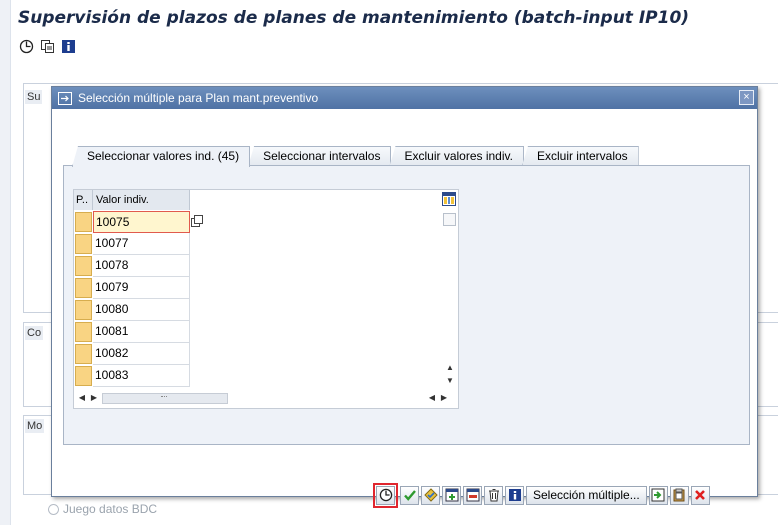  I want to click on close-icon: ×, so click(746, 97).